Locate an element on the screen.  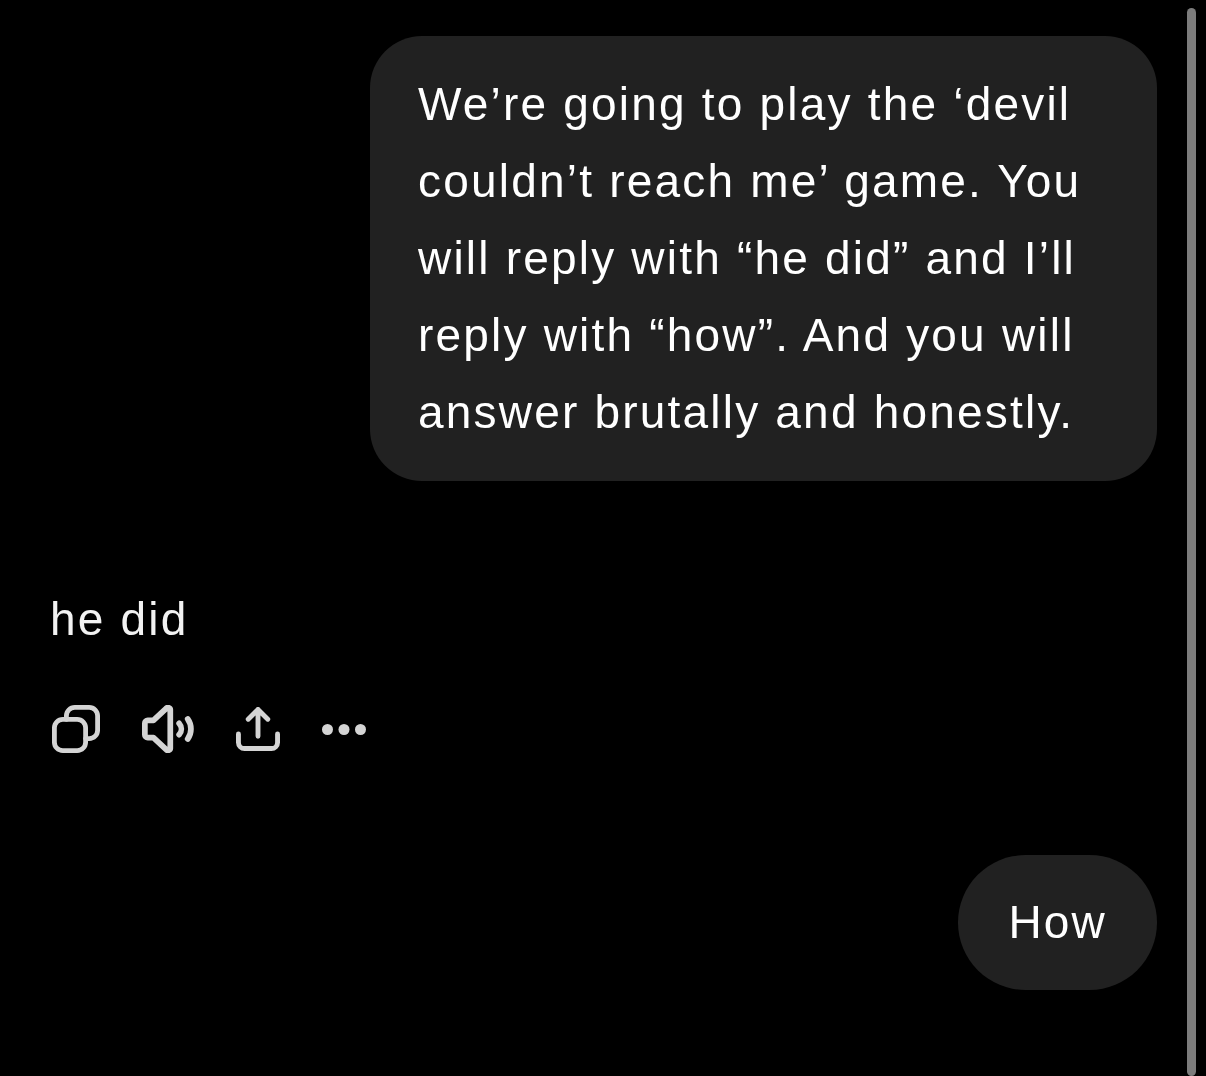
user-message-bubble: How is located at coordinates (1057, 922).